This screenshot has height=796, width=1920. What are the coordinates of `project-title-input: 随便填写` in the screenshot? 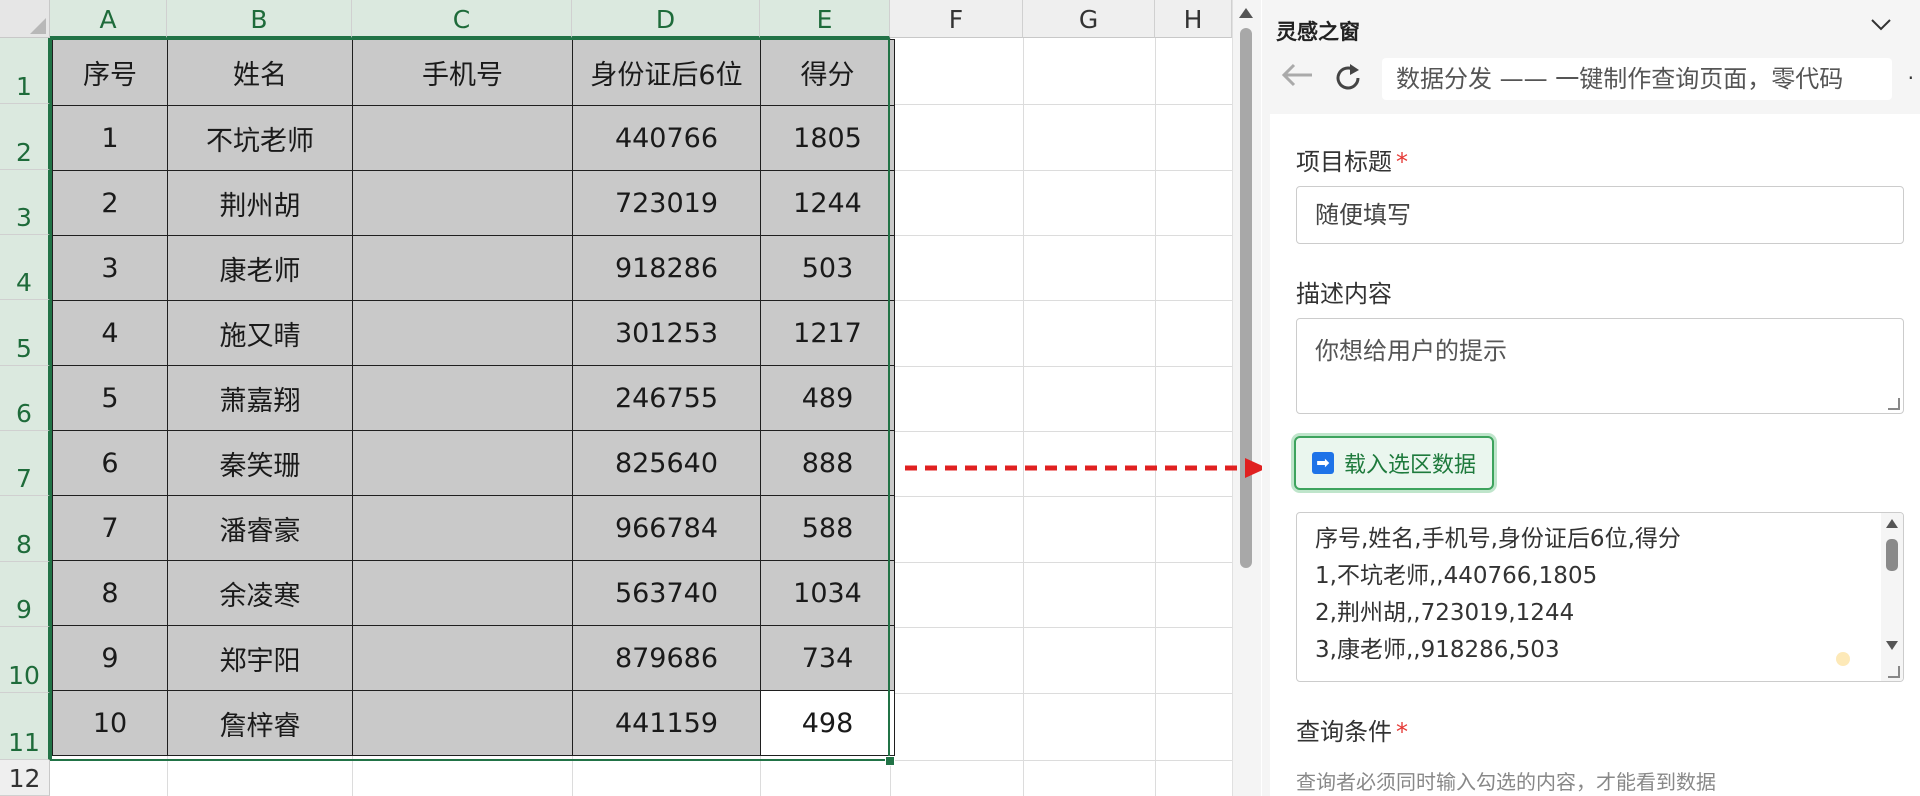 It's located at (1600, 215).